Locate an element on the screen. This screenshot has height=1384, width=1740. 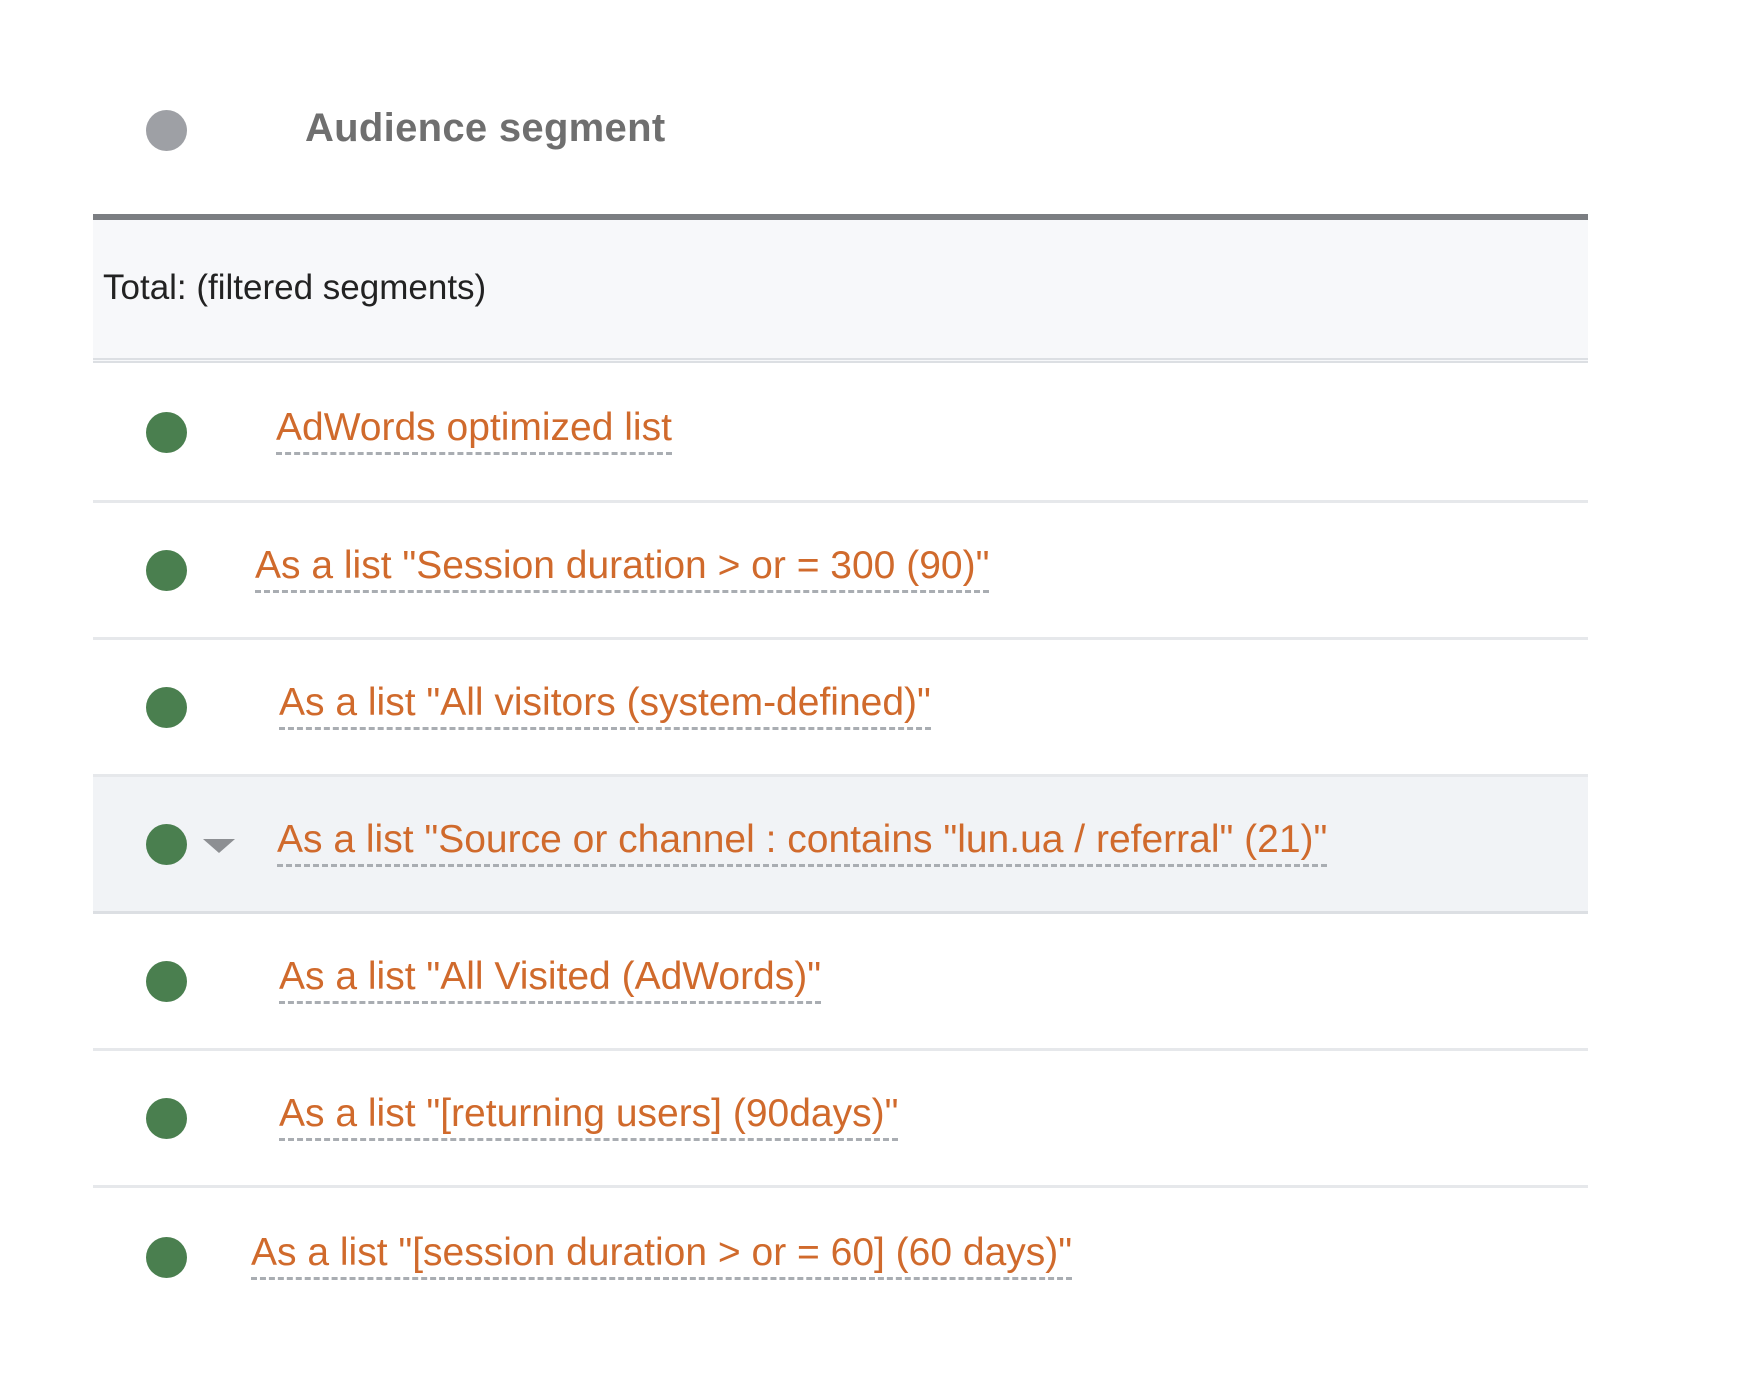
total-row: Total: (filtered segments) is located at coordinates (840, 291).